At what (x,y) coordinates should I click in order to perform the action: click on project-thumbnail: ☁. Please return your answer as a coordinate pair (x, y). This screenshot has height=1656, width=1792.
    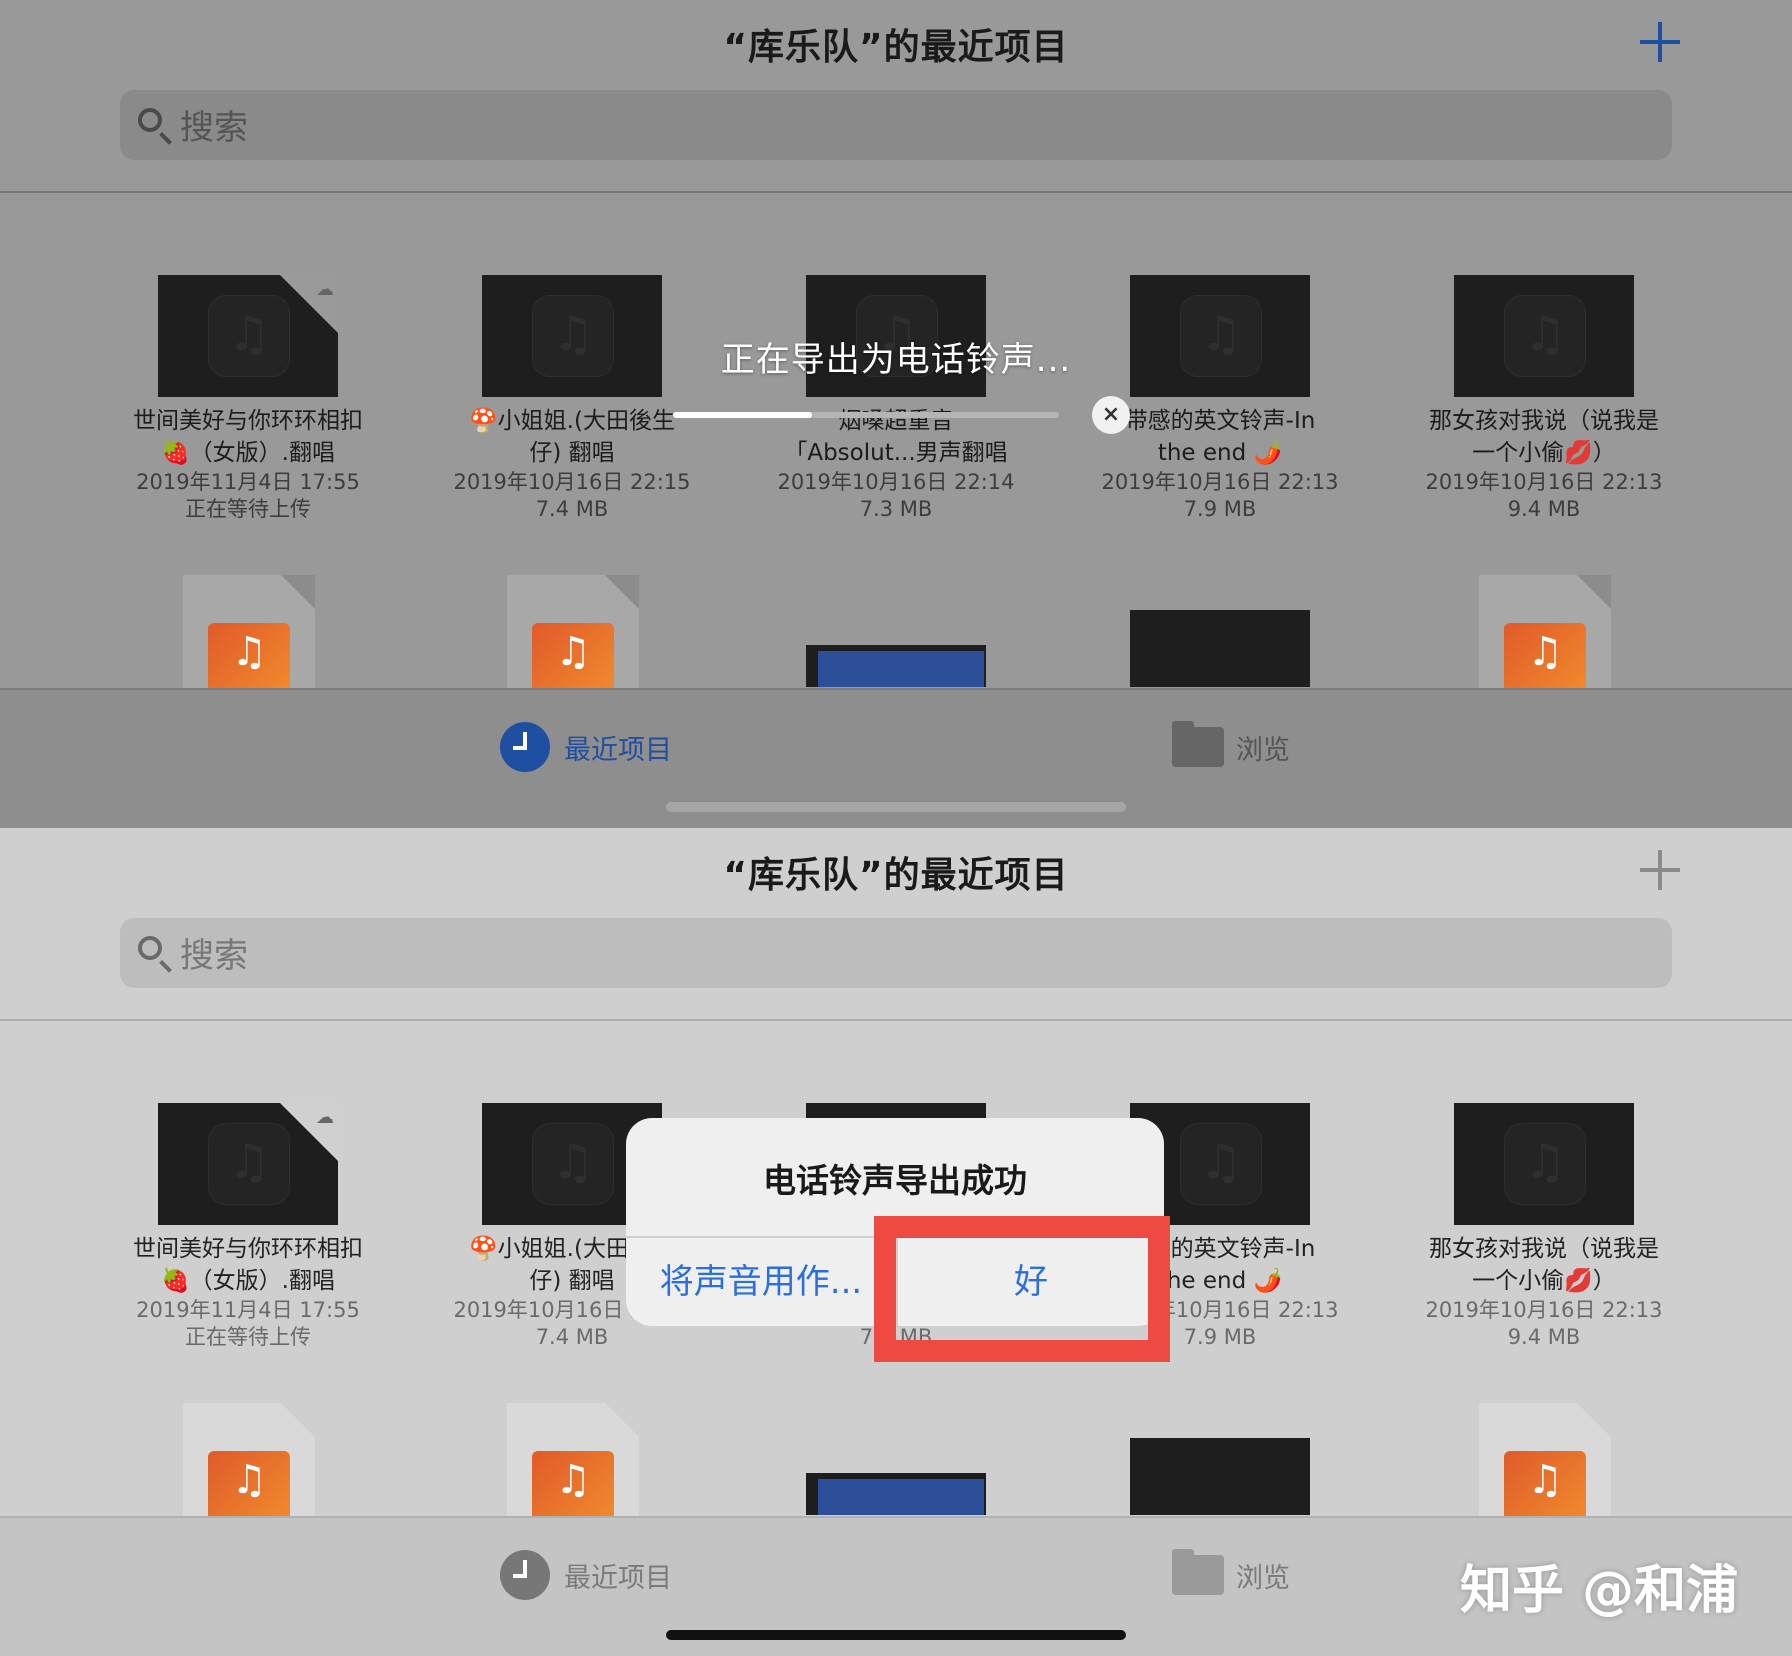
    Looking at the image, I should click on (248, 1164).